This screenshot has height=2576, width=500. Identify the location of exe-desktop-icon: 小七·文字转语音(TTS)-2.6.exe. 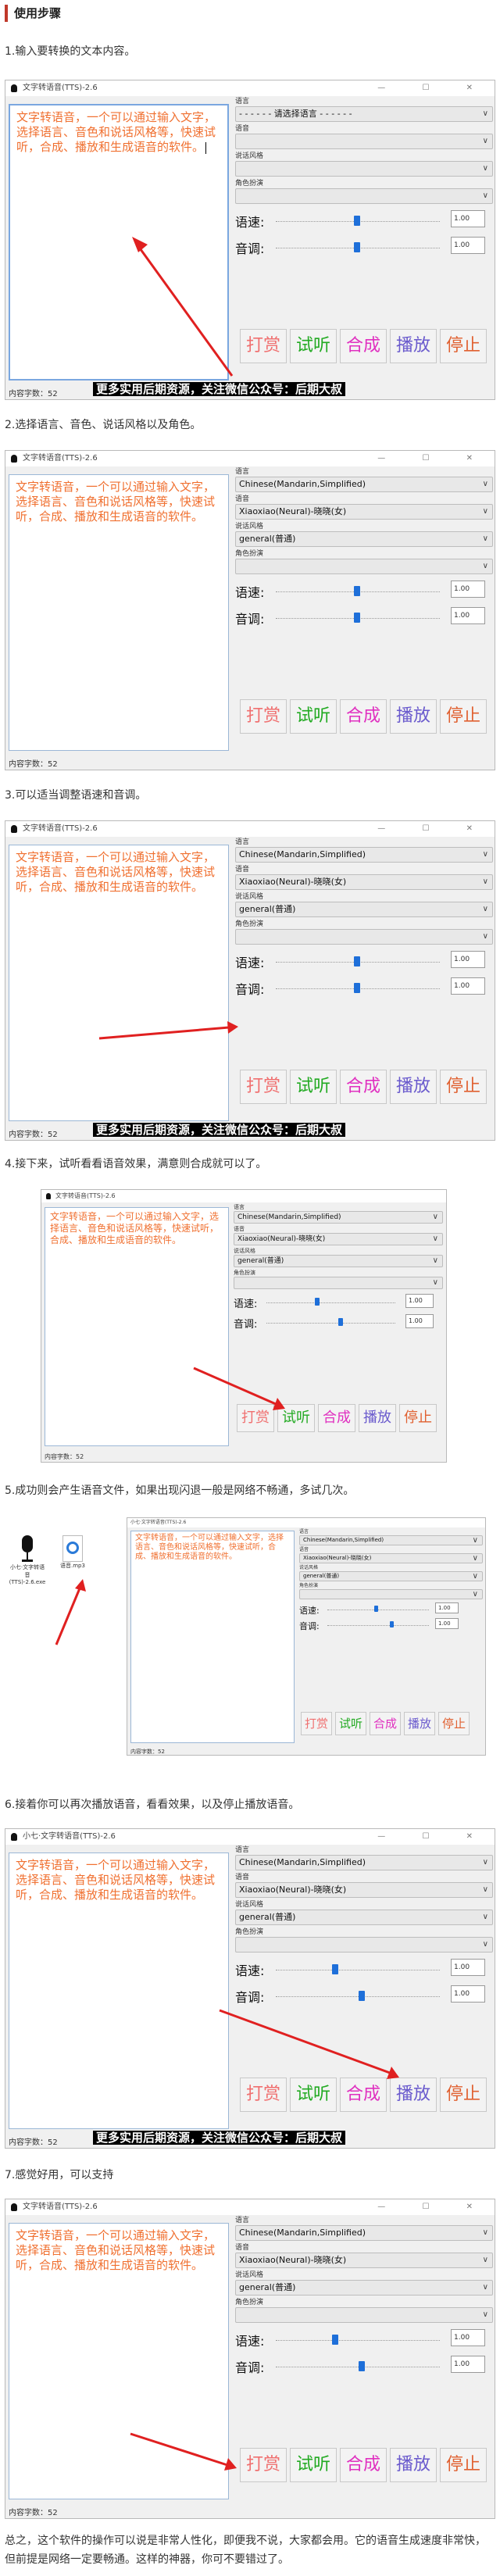
(28, 1560).